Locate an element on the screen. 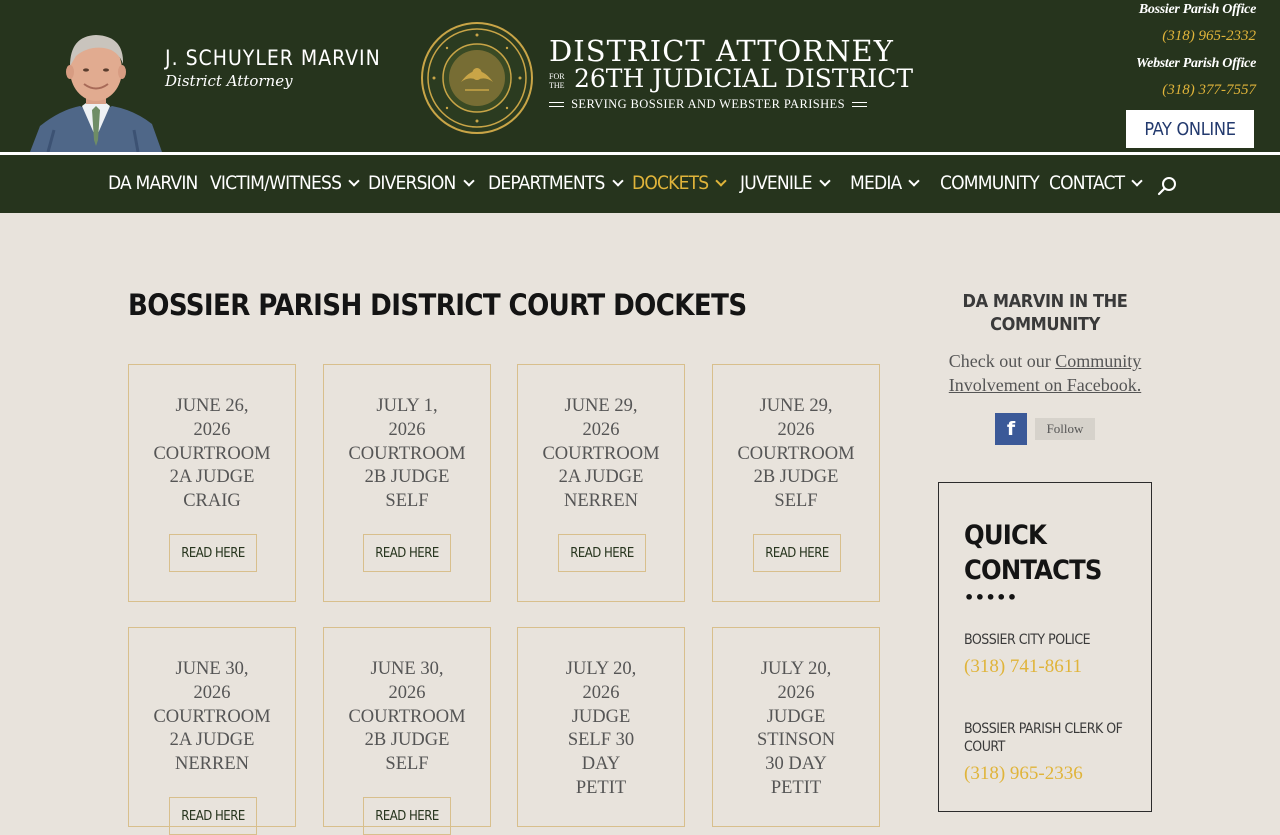 This screenshot has width=1280, height=835. da-portrait is located at coordinates (96, 91).